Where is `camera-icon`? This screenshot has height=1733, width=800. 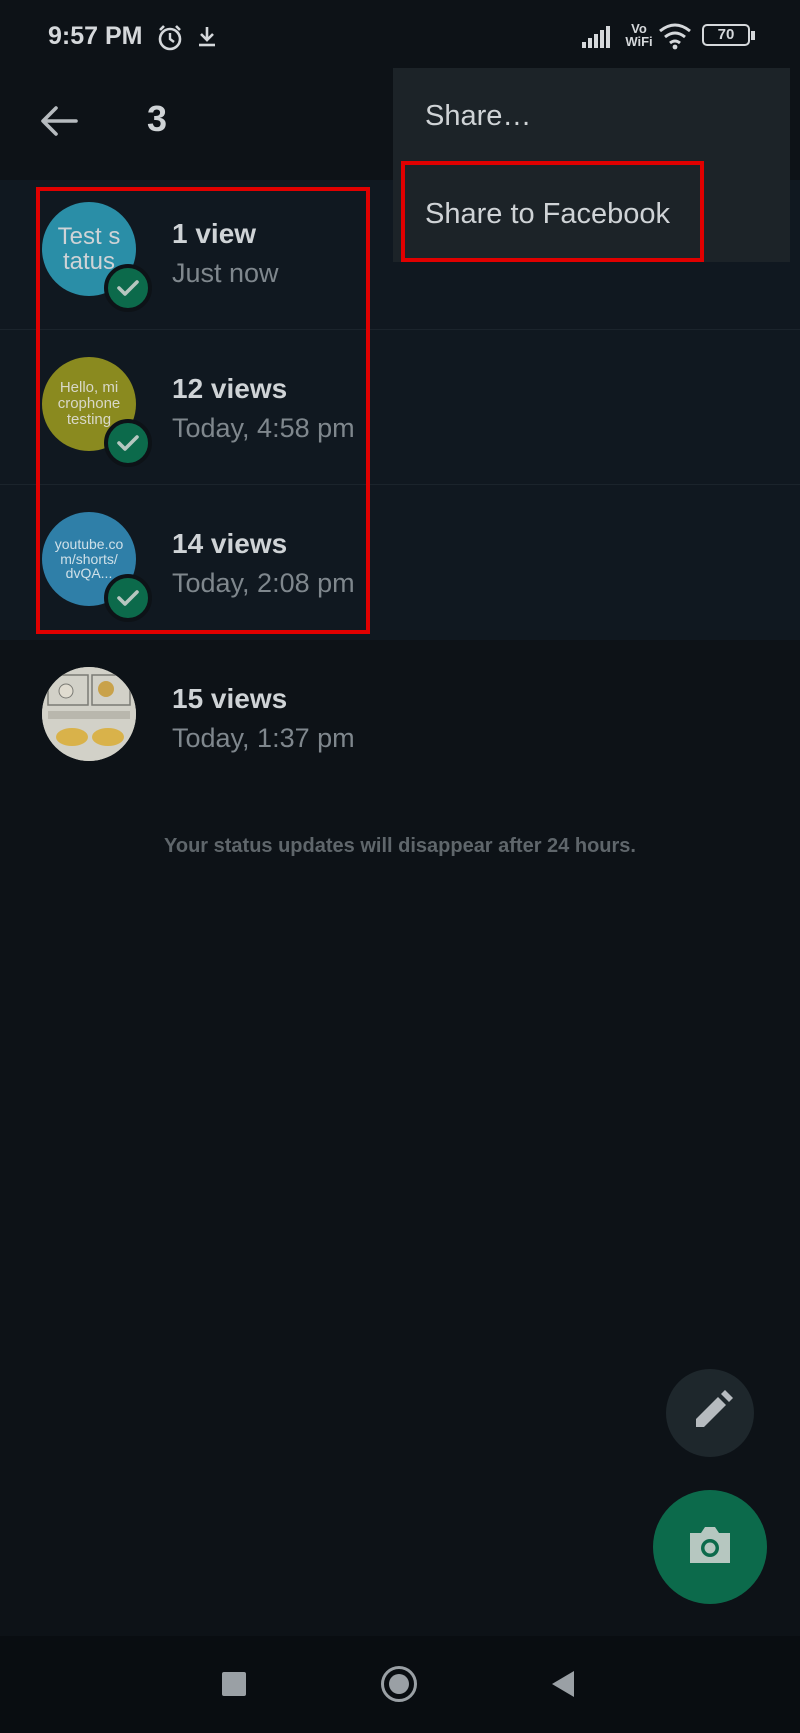
camera-icon is located at coordinates (710, 1545).